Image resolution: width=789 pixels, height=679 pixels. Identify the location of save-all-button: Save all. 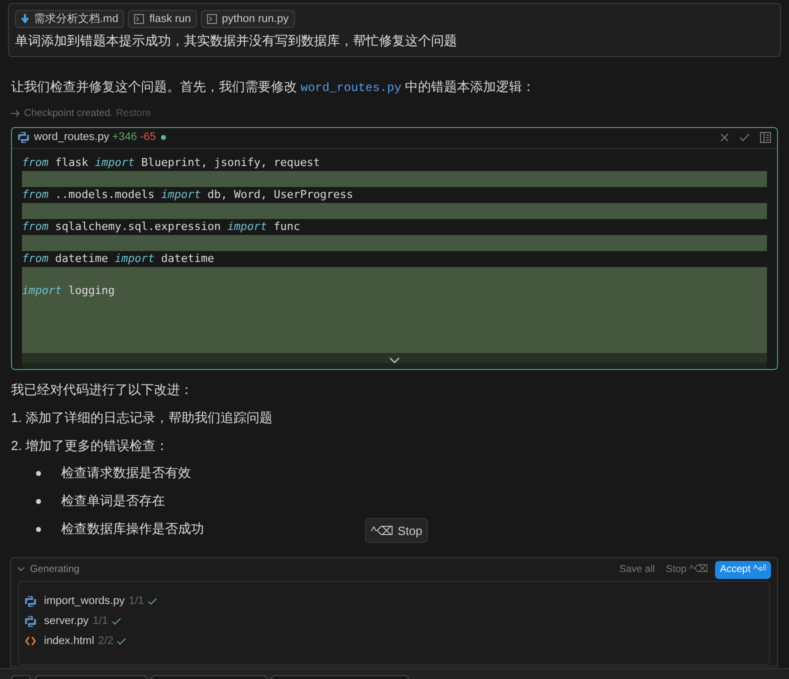
(637, 569).